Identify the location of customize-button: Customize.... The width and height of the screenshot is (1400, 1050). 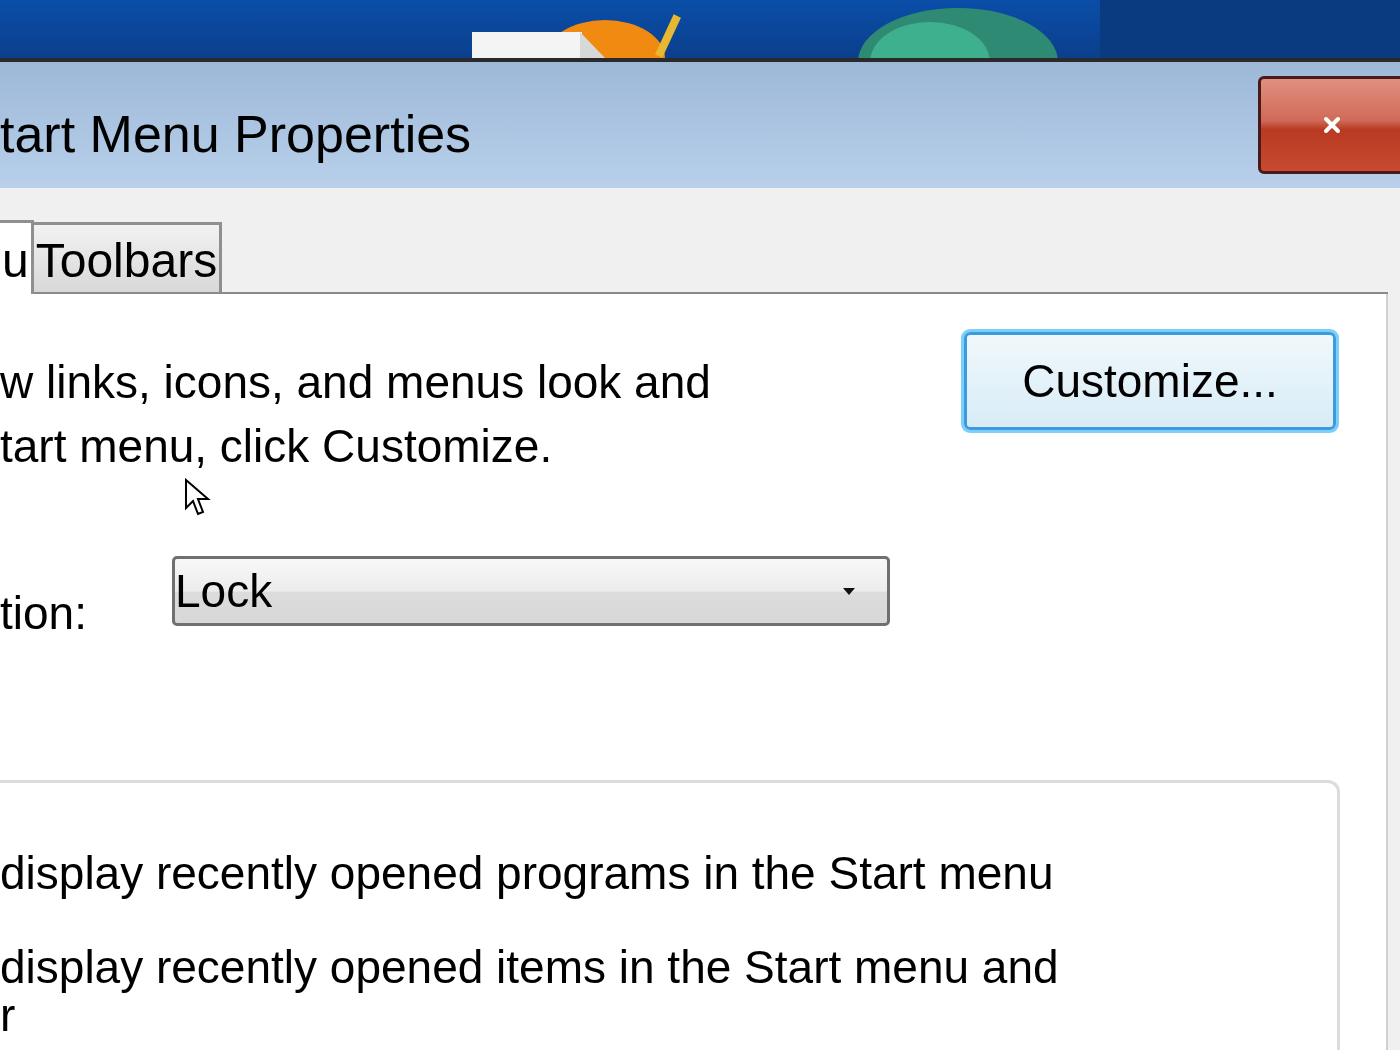
(1150, 381).